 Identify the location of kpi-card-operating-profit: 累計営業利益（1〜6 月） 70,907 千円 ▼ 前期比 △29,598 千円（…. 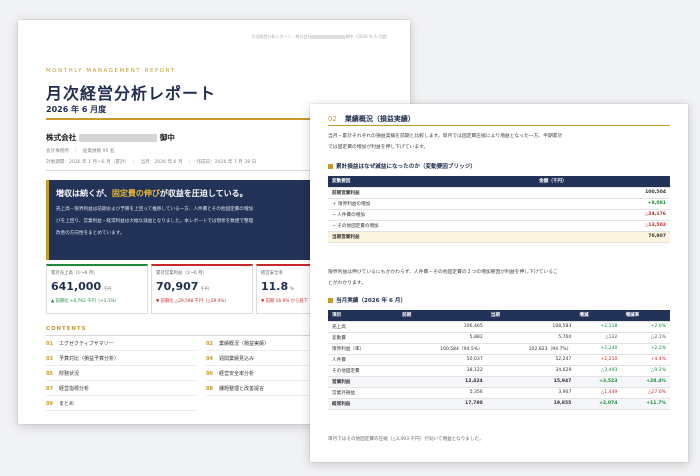
(202, 289).